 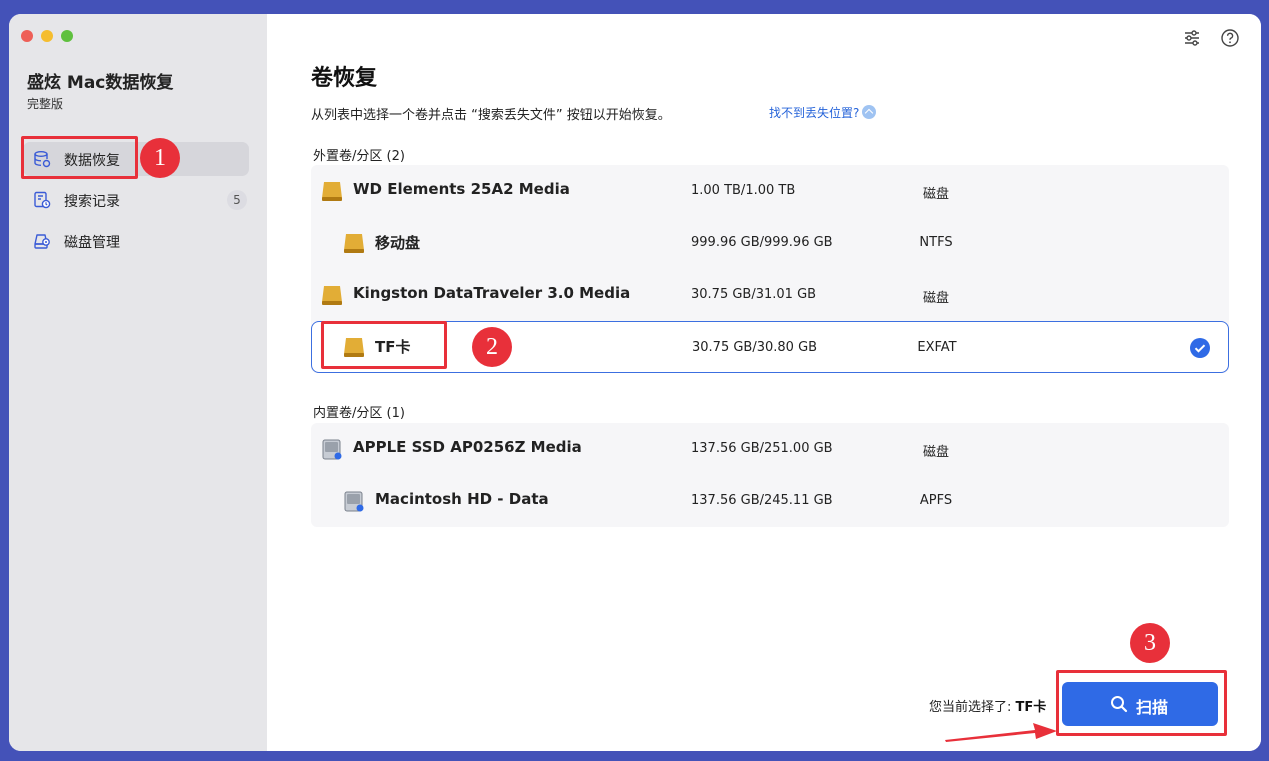 I want to click on volume-filesystem: NTFS, so click(x=936, y=242).